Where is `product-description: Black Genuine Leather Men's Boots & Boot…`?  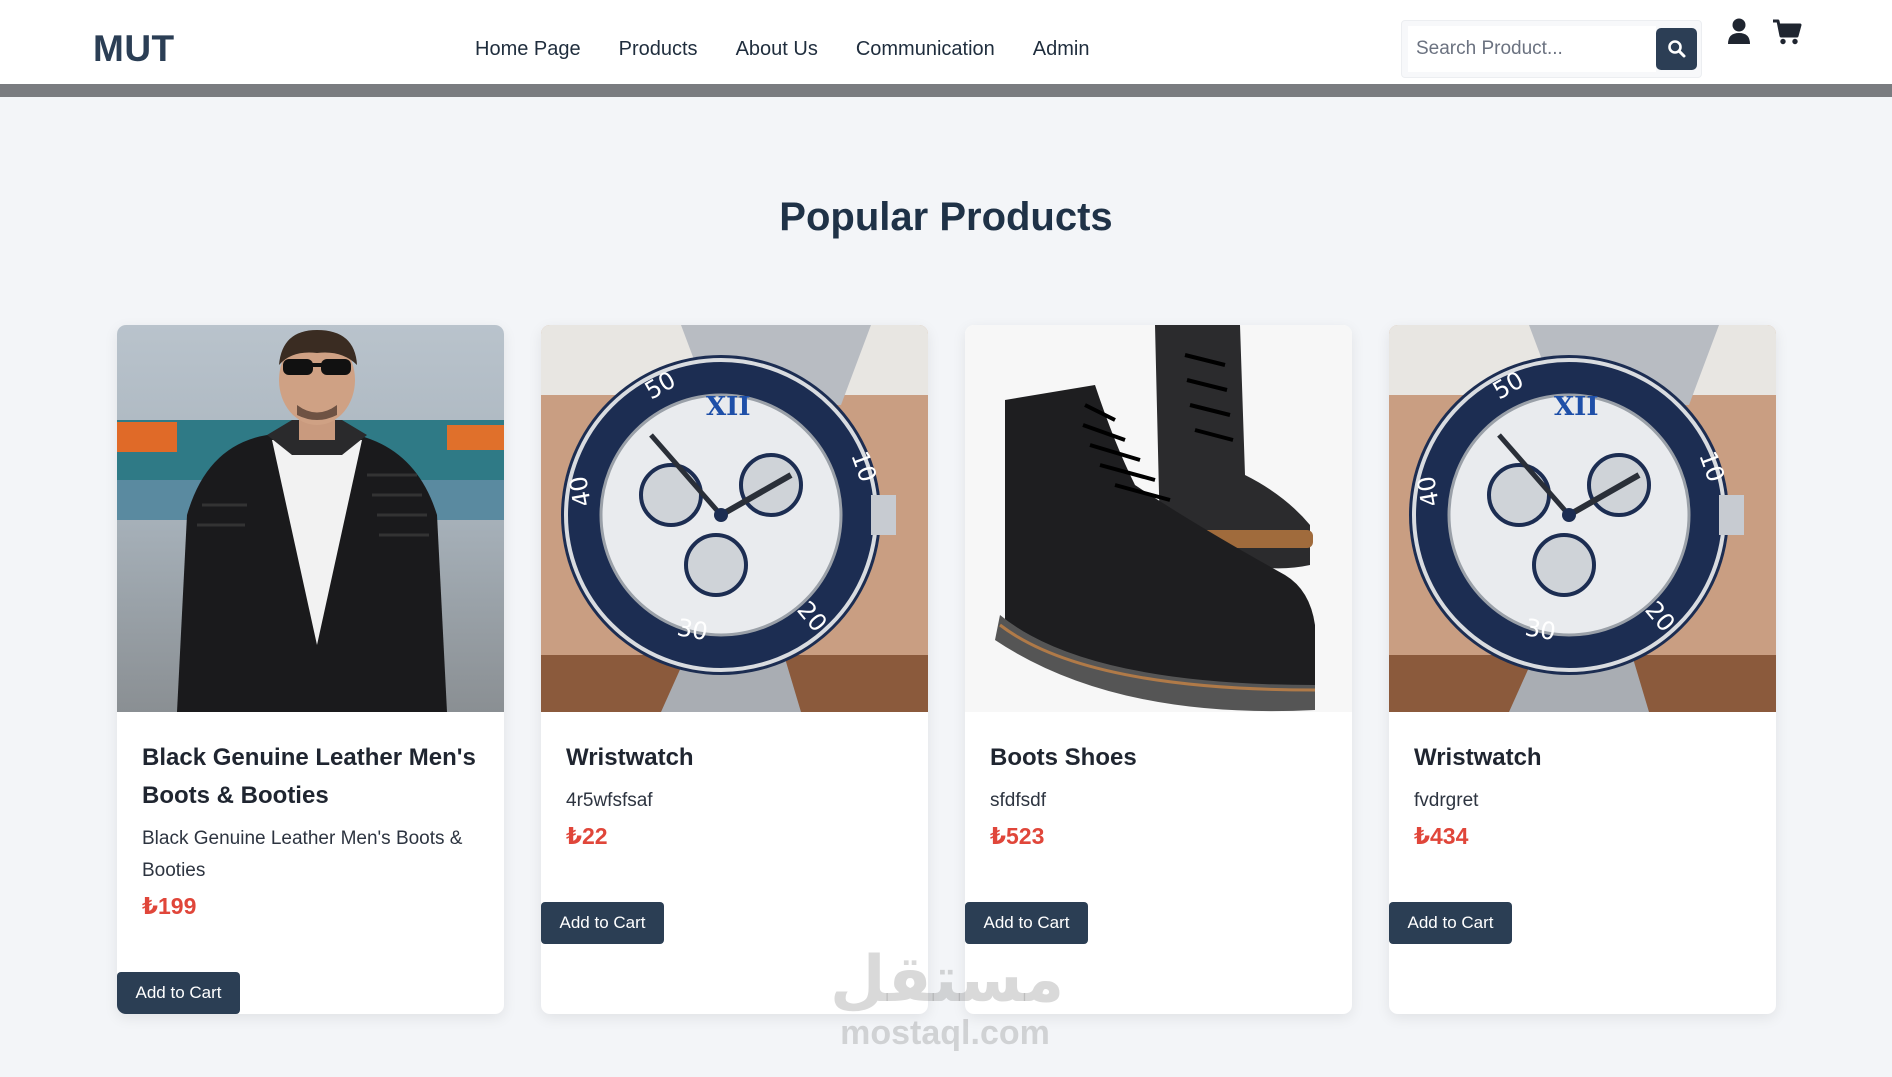
product-description: Black Genuine Leather Men's Boots & Boot… is located at coordinates (302, 854).